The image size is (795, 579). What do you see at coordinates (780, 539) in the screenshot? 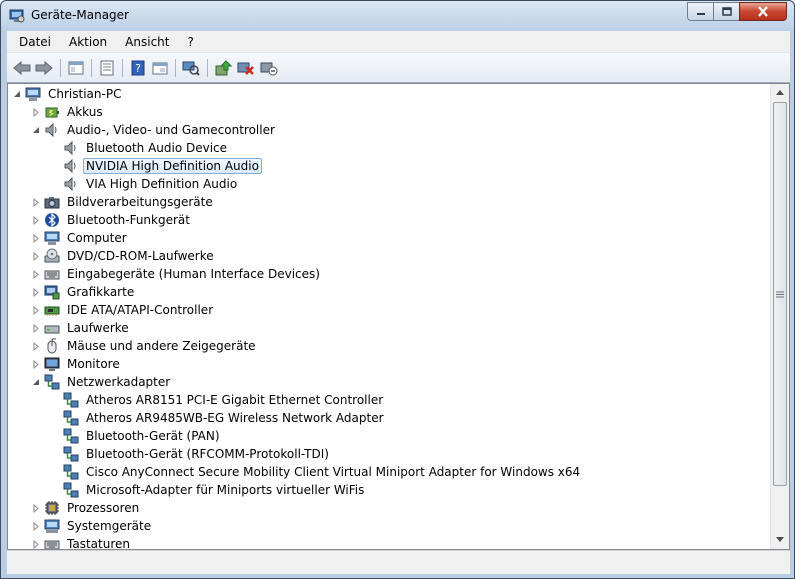
I see `scroll-down-button` at bounding box center [780, 539].